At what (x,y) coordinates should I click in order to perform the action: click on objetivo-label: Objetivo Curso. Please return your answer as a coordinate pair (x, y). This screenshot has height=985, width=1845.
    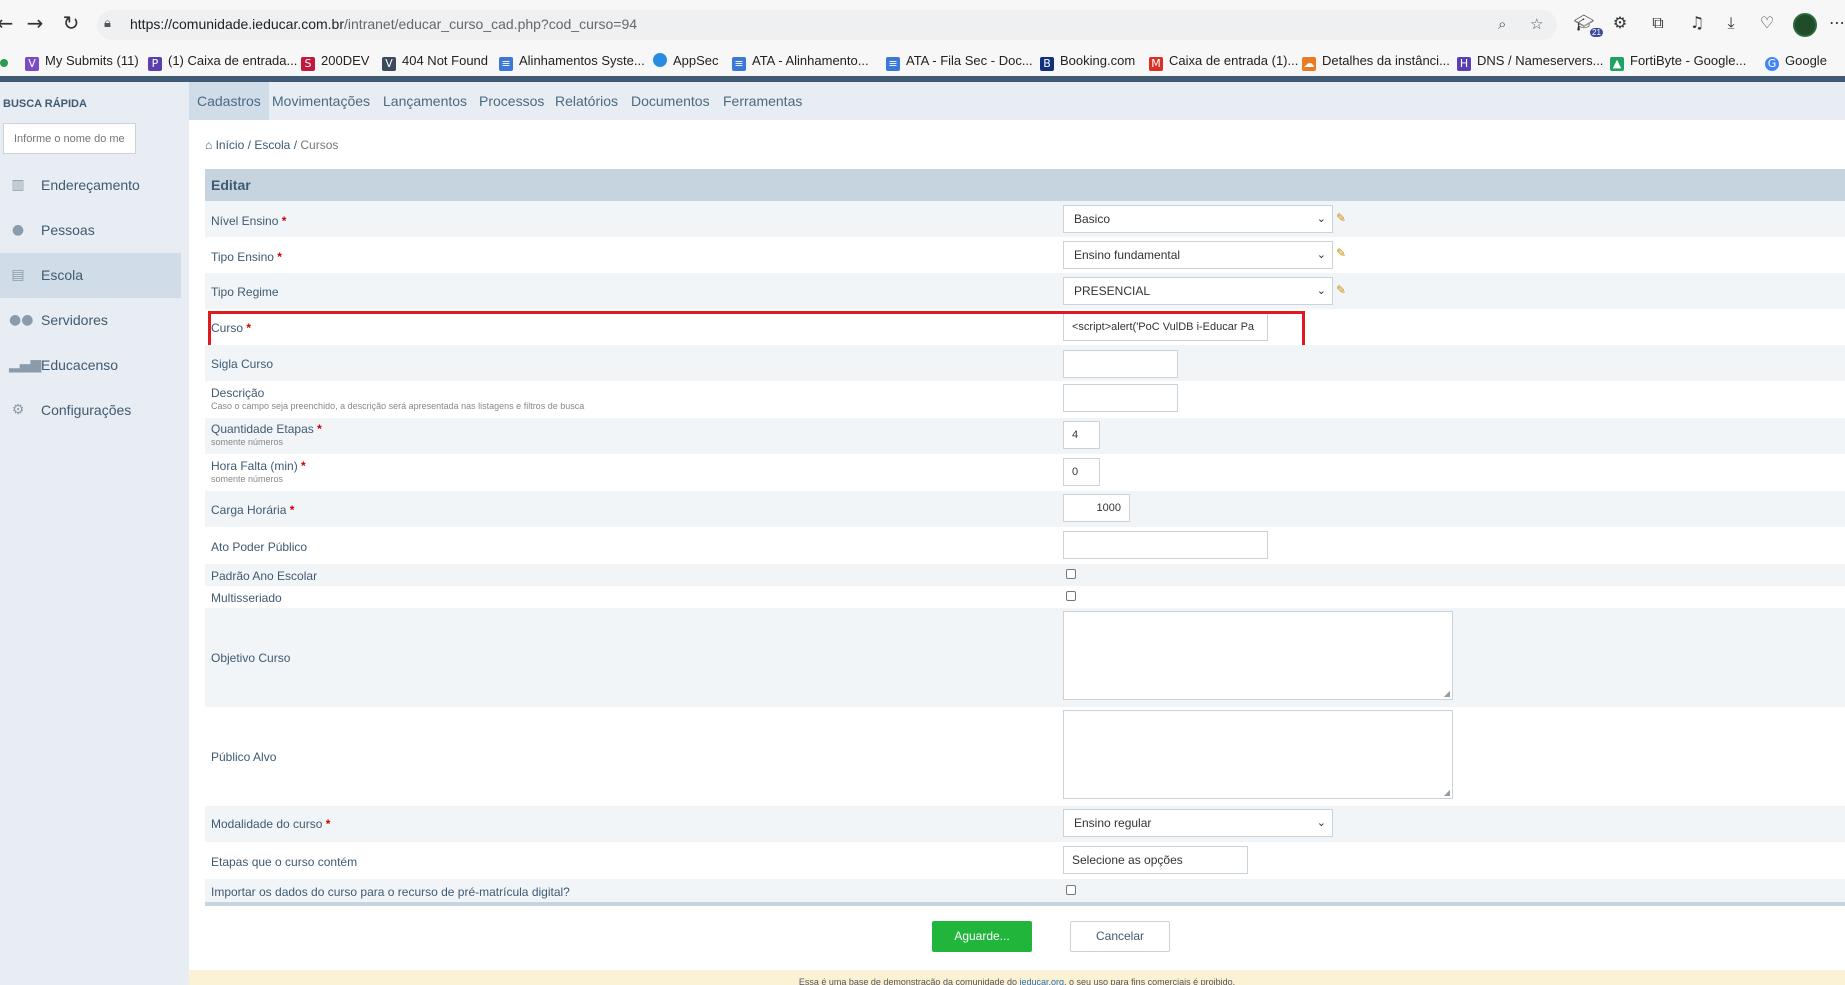
    Looking at the image, I should click on (251, 658).